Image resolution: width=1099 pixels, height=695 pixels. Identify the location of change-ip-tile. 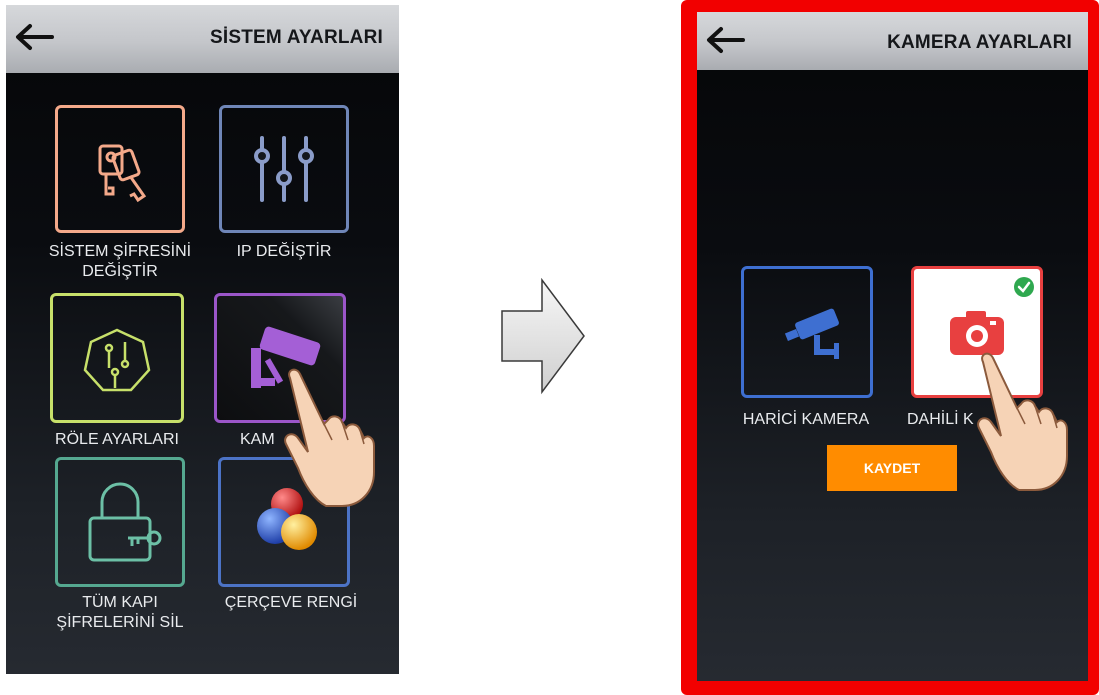
(284, 169).